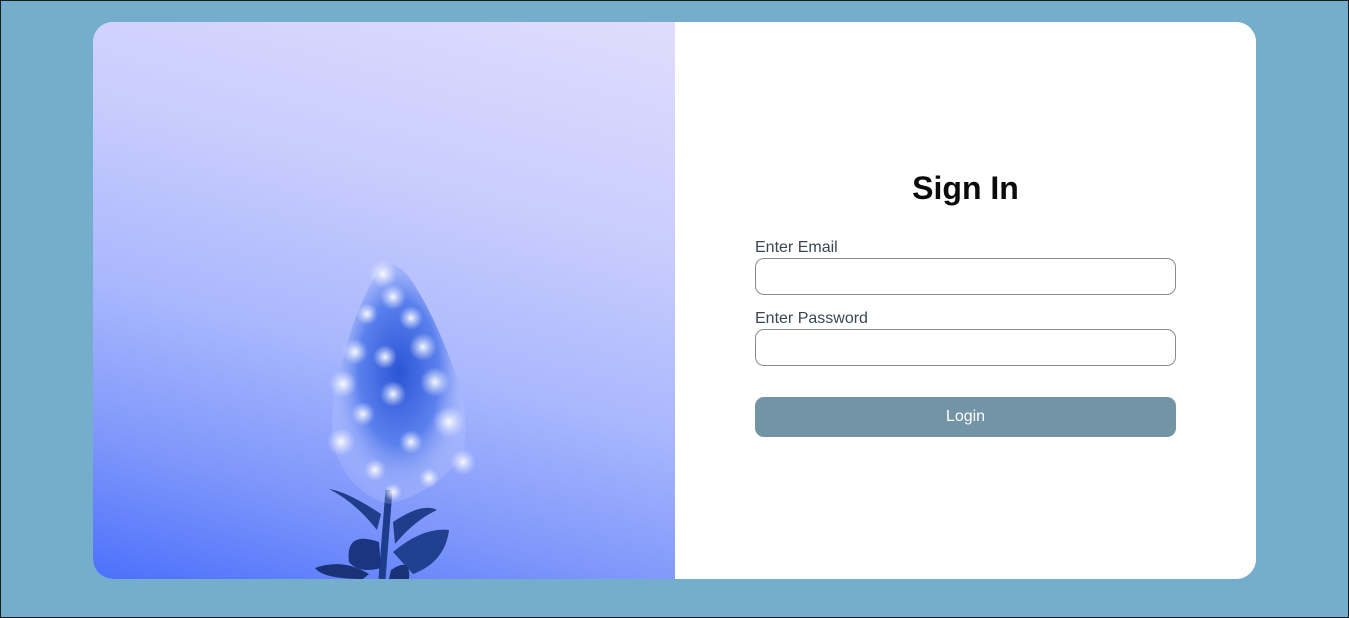 Image resolution: width=1349 pixels, height=618 pixels. What do you see at coordinates (395, 419) in the screenshot?
I see `flower-photo-icon` at bounding box center [395, 419].